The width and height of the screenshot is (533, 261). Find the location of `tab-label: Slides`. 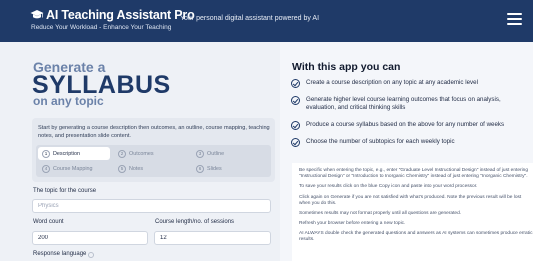

tab-label: Slides is located at coordinates (214, 168).